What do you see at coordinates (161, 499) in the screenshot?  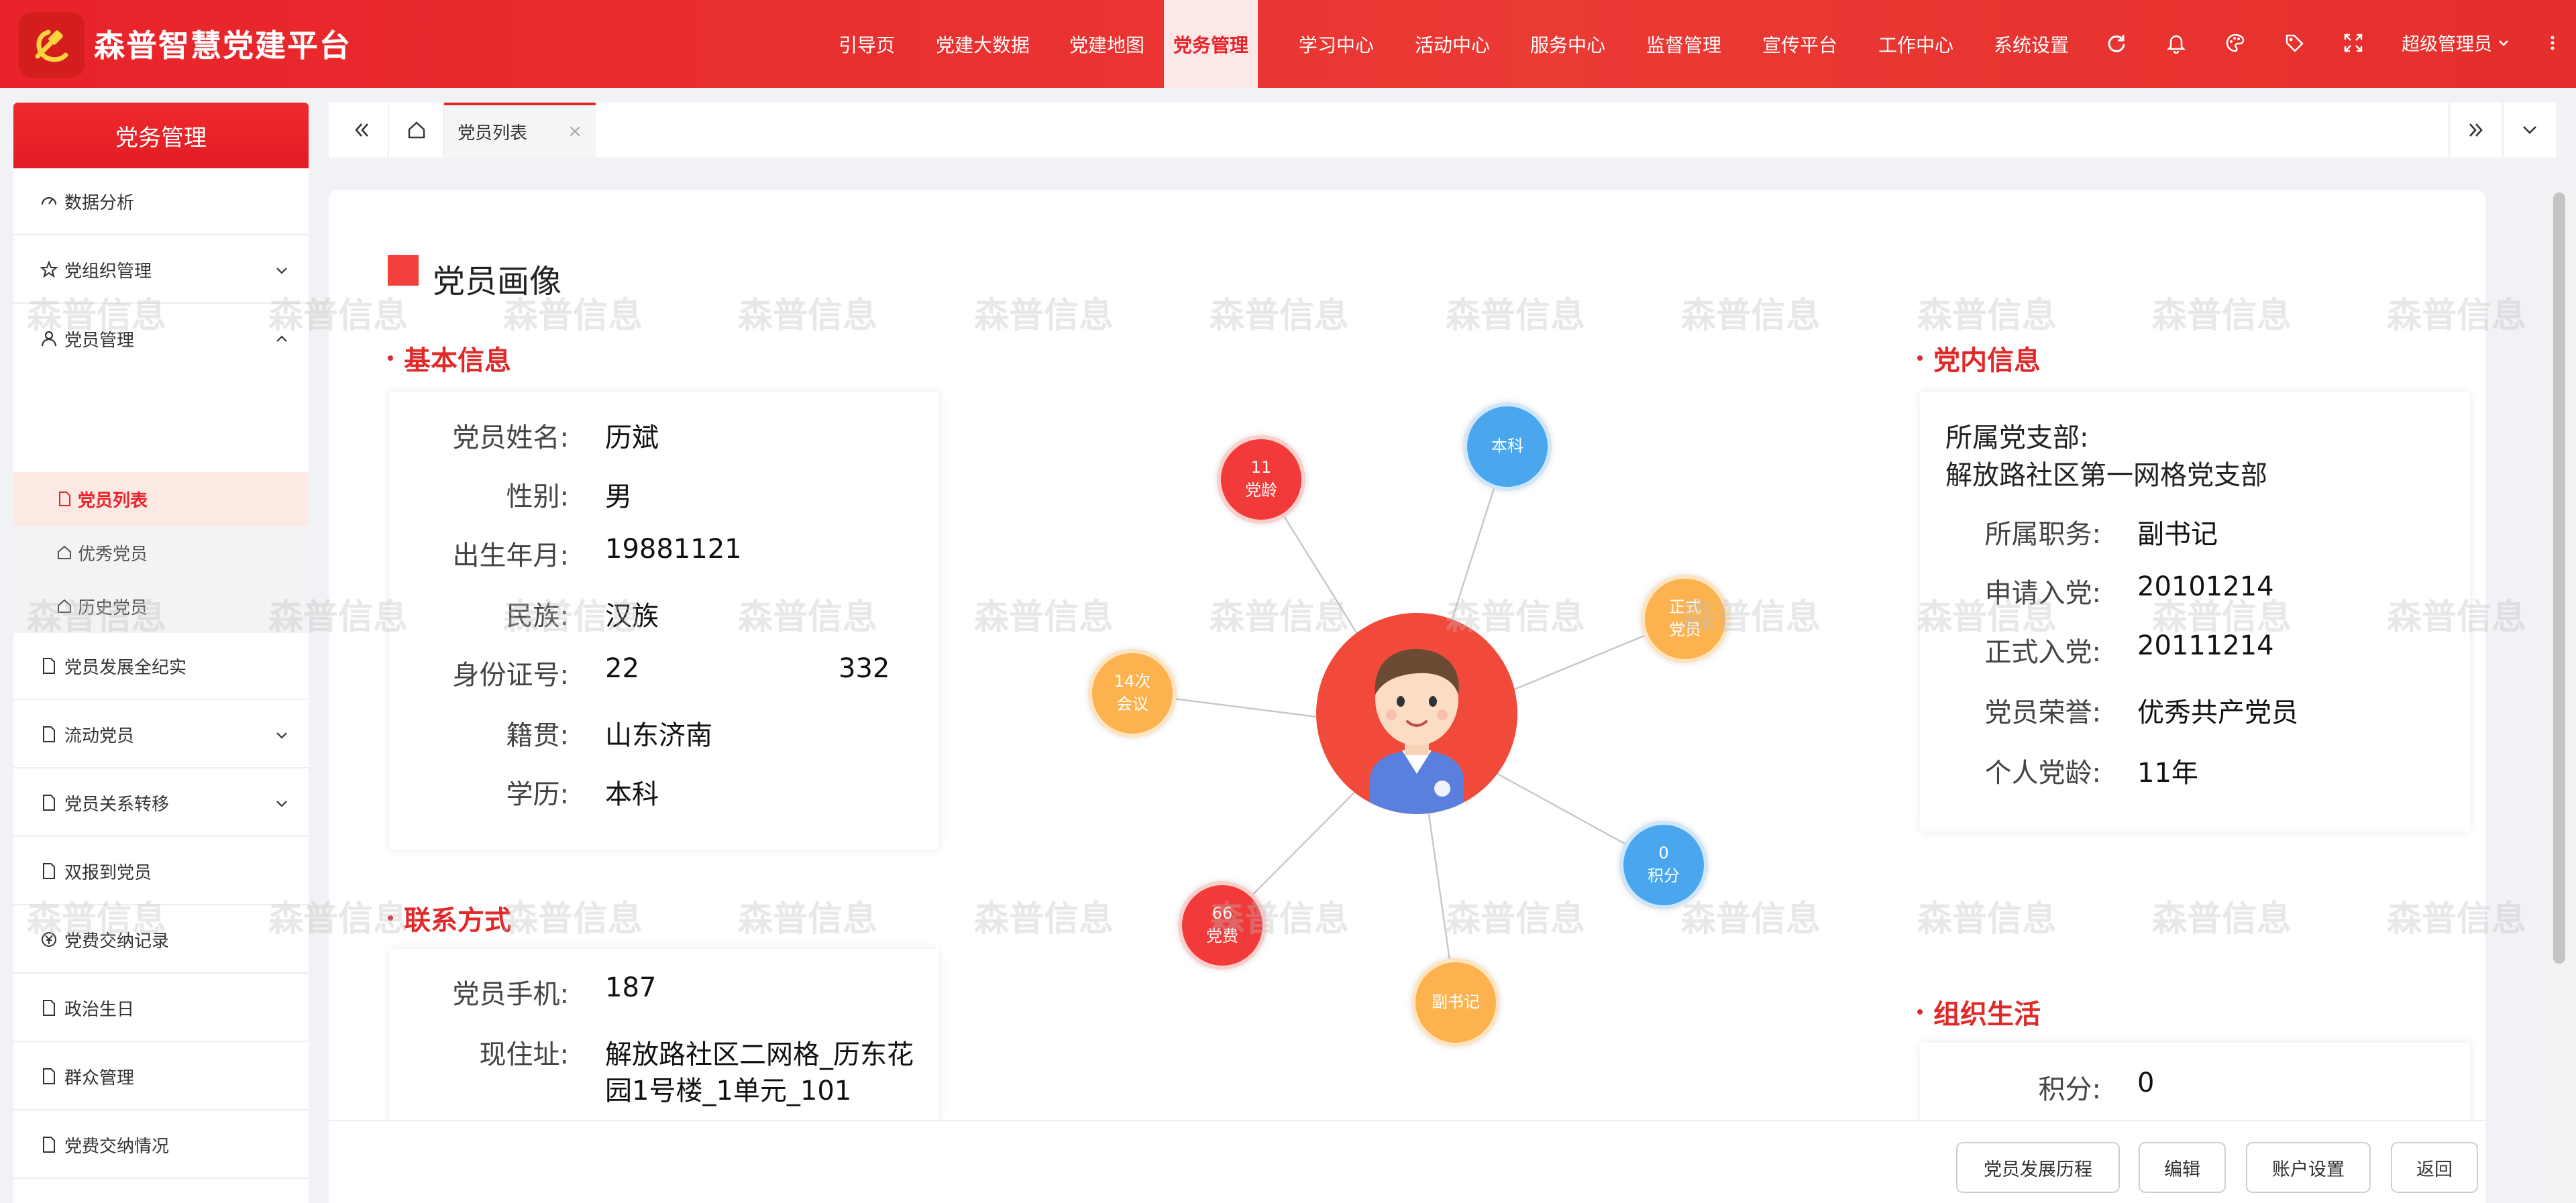 I see `sidebar-subitem-member-list: 党员列表` at bounding box center [161, 499].